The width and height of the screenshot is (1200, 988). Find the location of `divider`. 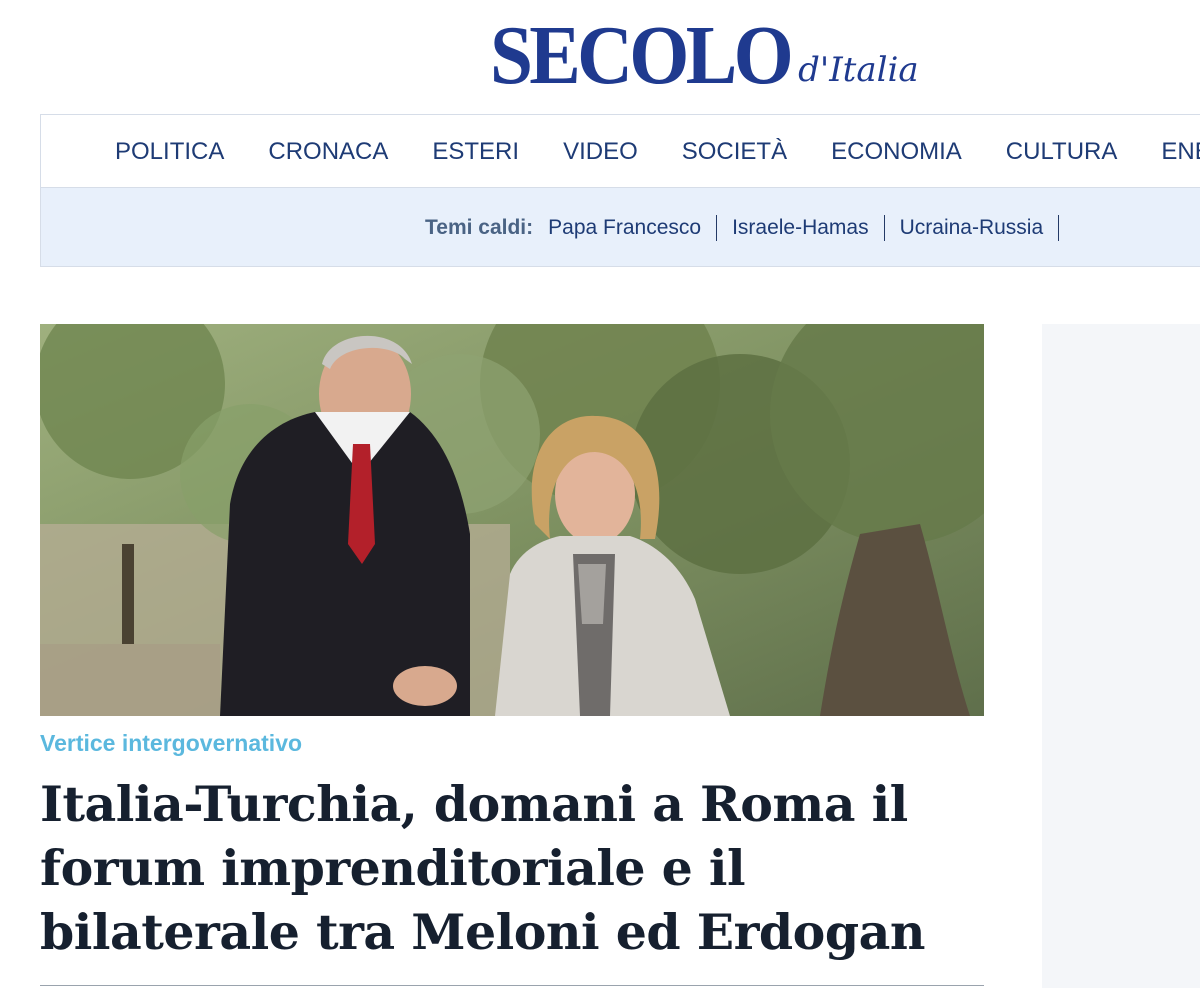

divider is located at coordinates (512, 985).